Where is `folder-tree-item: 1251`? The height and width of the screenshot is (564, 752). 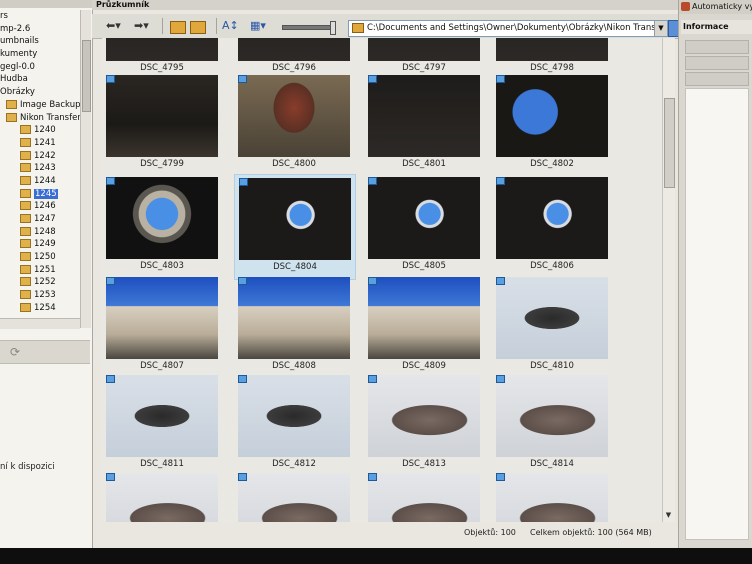 folder-tree-item: 1251 is located at coordinates (40, 270).